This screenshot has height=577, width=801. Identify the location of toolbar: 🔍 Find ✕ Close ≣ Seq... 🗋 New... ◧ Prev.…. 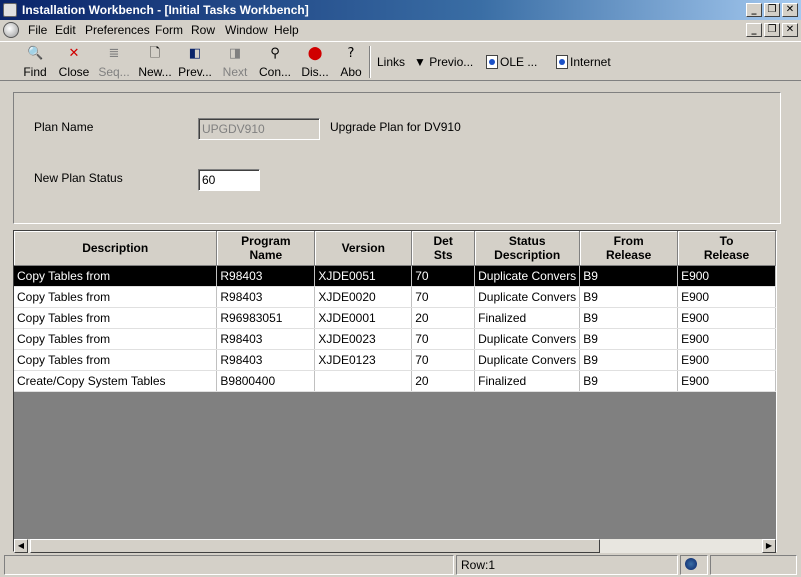
(400, 61).